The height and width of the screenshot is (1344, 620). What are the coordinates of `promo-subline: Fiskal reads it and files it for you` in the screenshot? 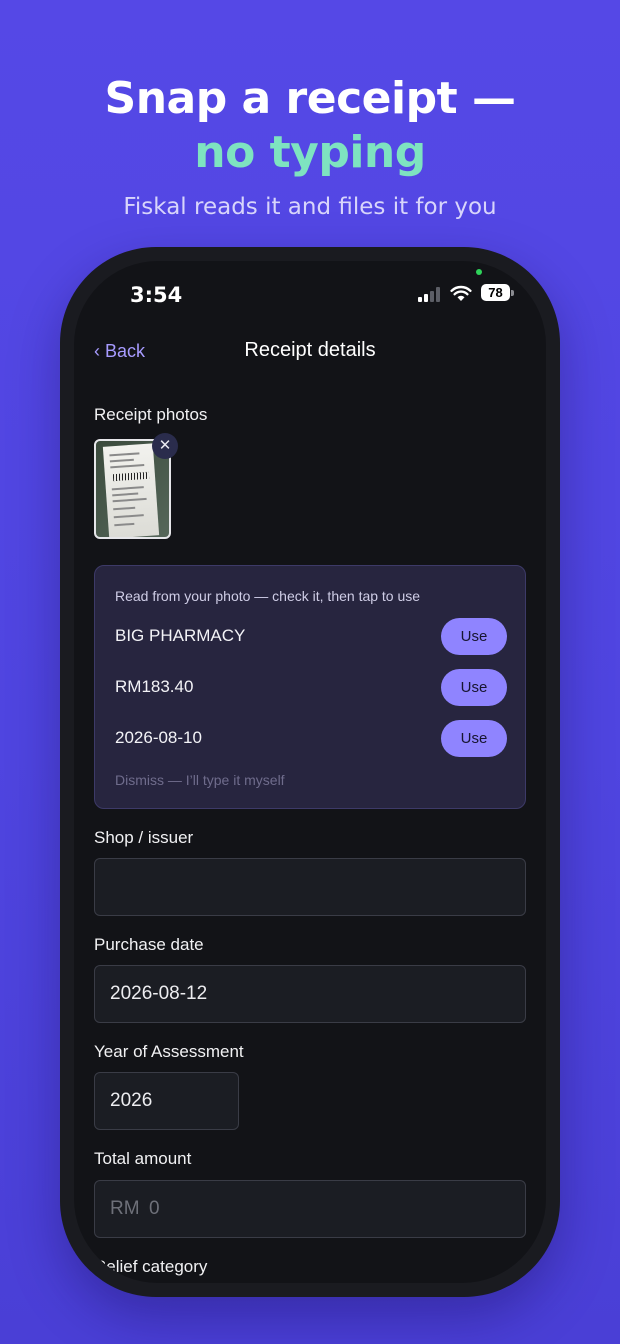 It's located at (310, 207).